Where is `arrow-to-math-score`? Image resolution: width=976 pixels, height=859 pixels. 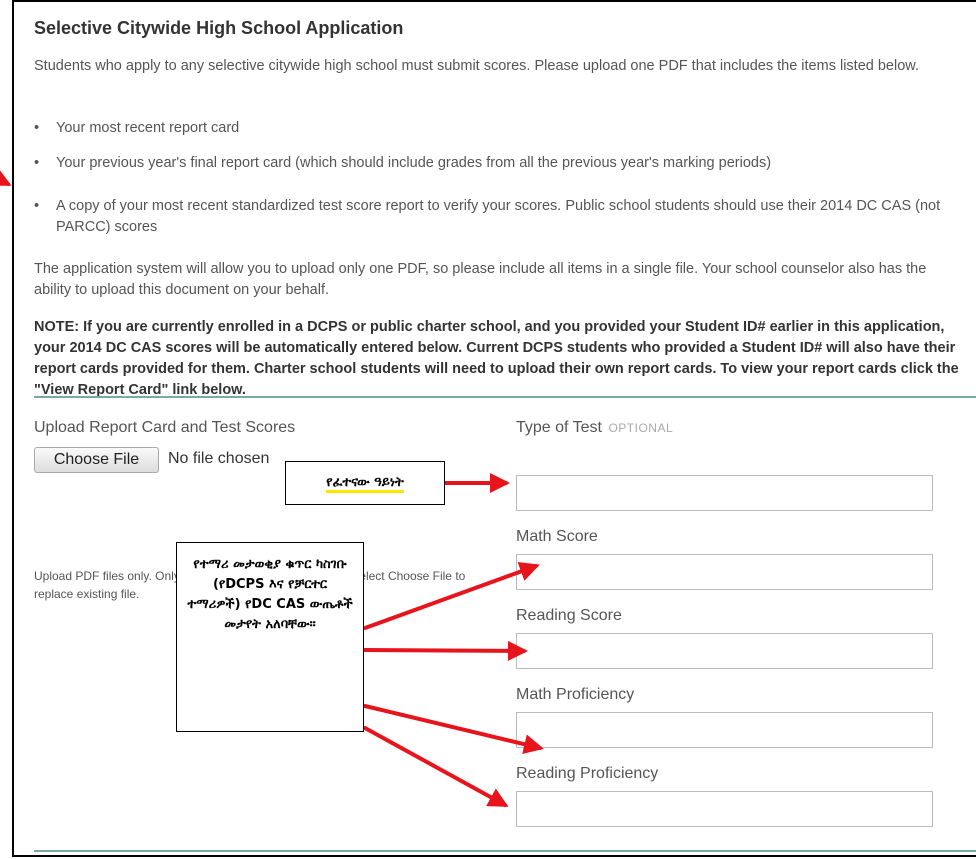 arrow-to-math-score is located at coordinates (451, 596).